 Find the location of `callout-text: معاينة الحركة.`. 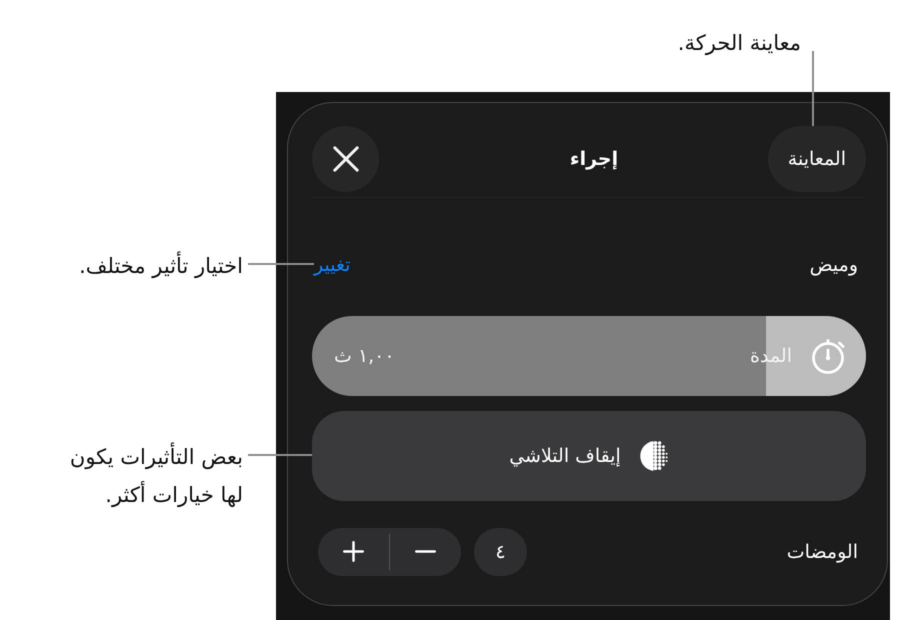

callout-text: معاينة الحركة. is located at coordinates (739, 44).